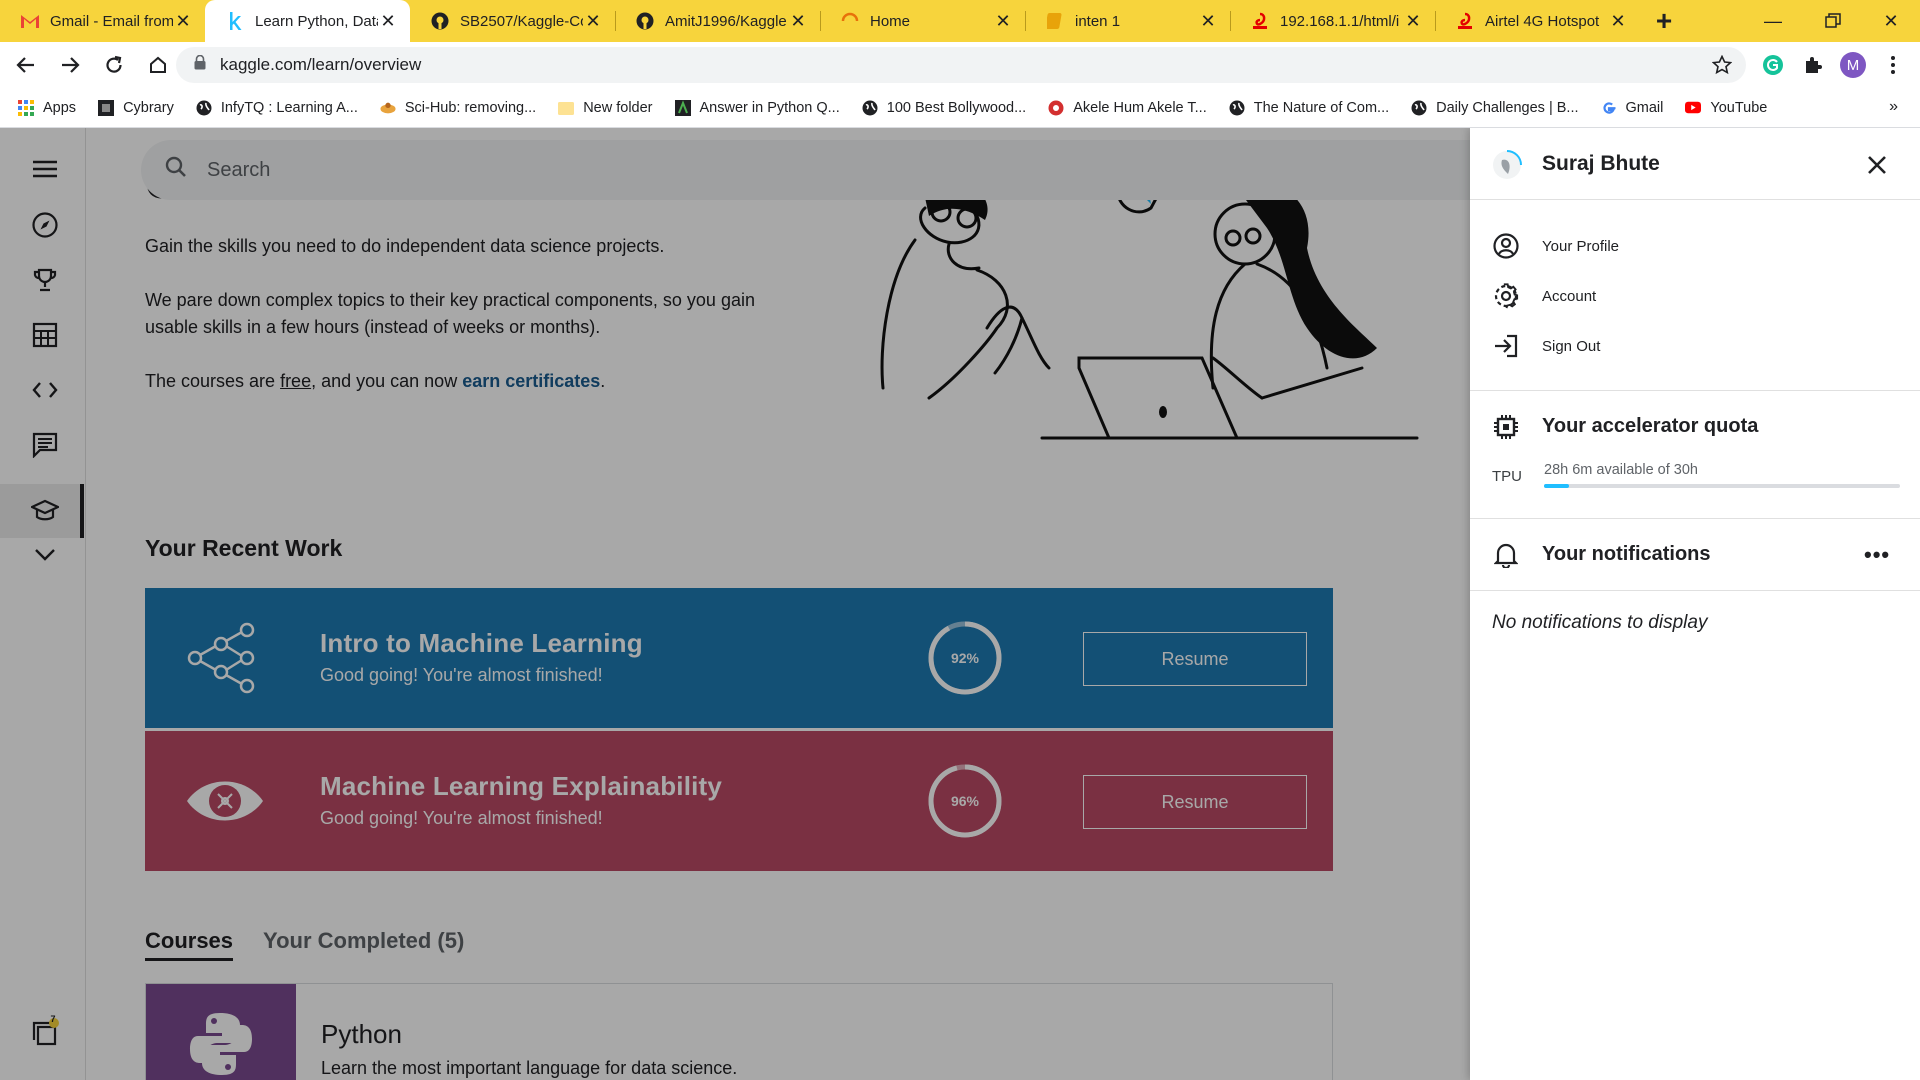 Image resolution: width=1920 pixels, height=1080 pixels. I want to click on brand-icon, so click(1056, 108).